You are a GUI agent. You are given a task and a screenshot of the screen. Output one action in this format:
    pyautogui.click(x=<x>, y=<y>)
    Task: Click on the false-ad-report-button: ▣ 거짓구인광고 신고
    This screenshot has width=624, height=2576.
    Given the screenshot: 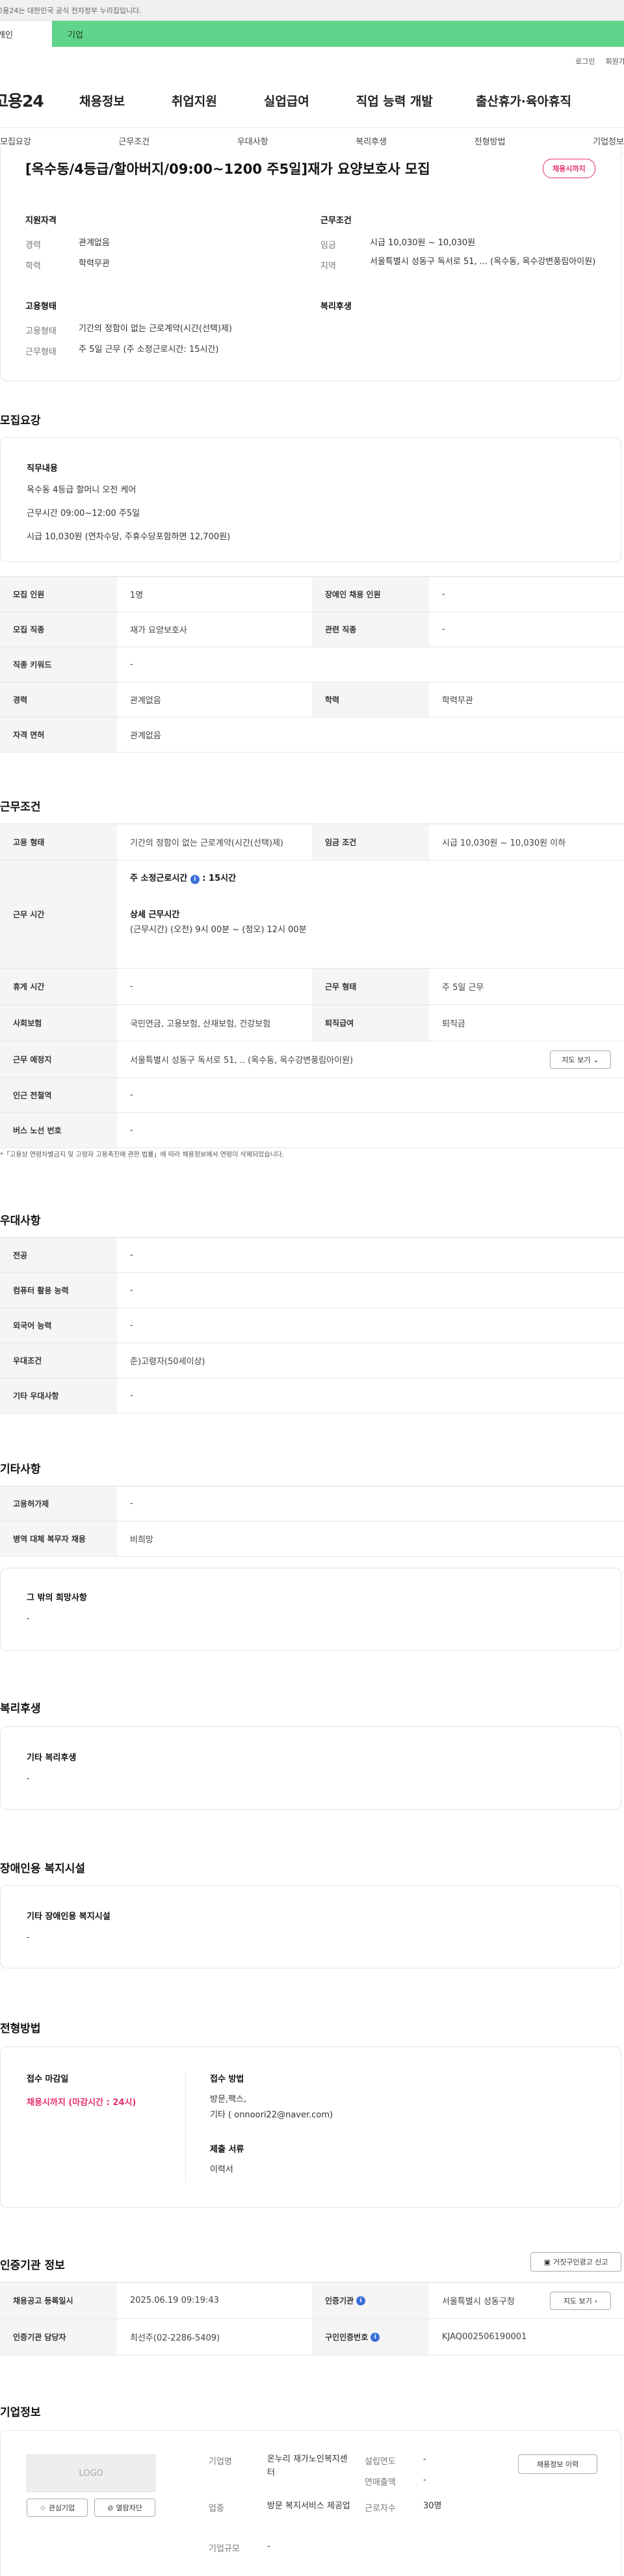 What is the action you would take?
    pyautogui.click(x=576, y=2262)
    